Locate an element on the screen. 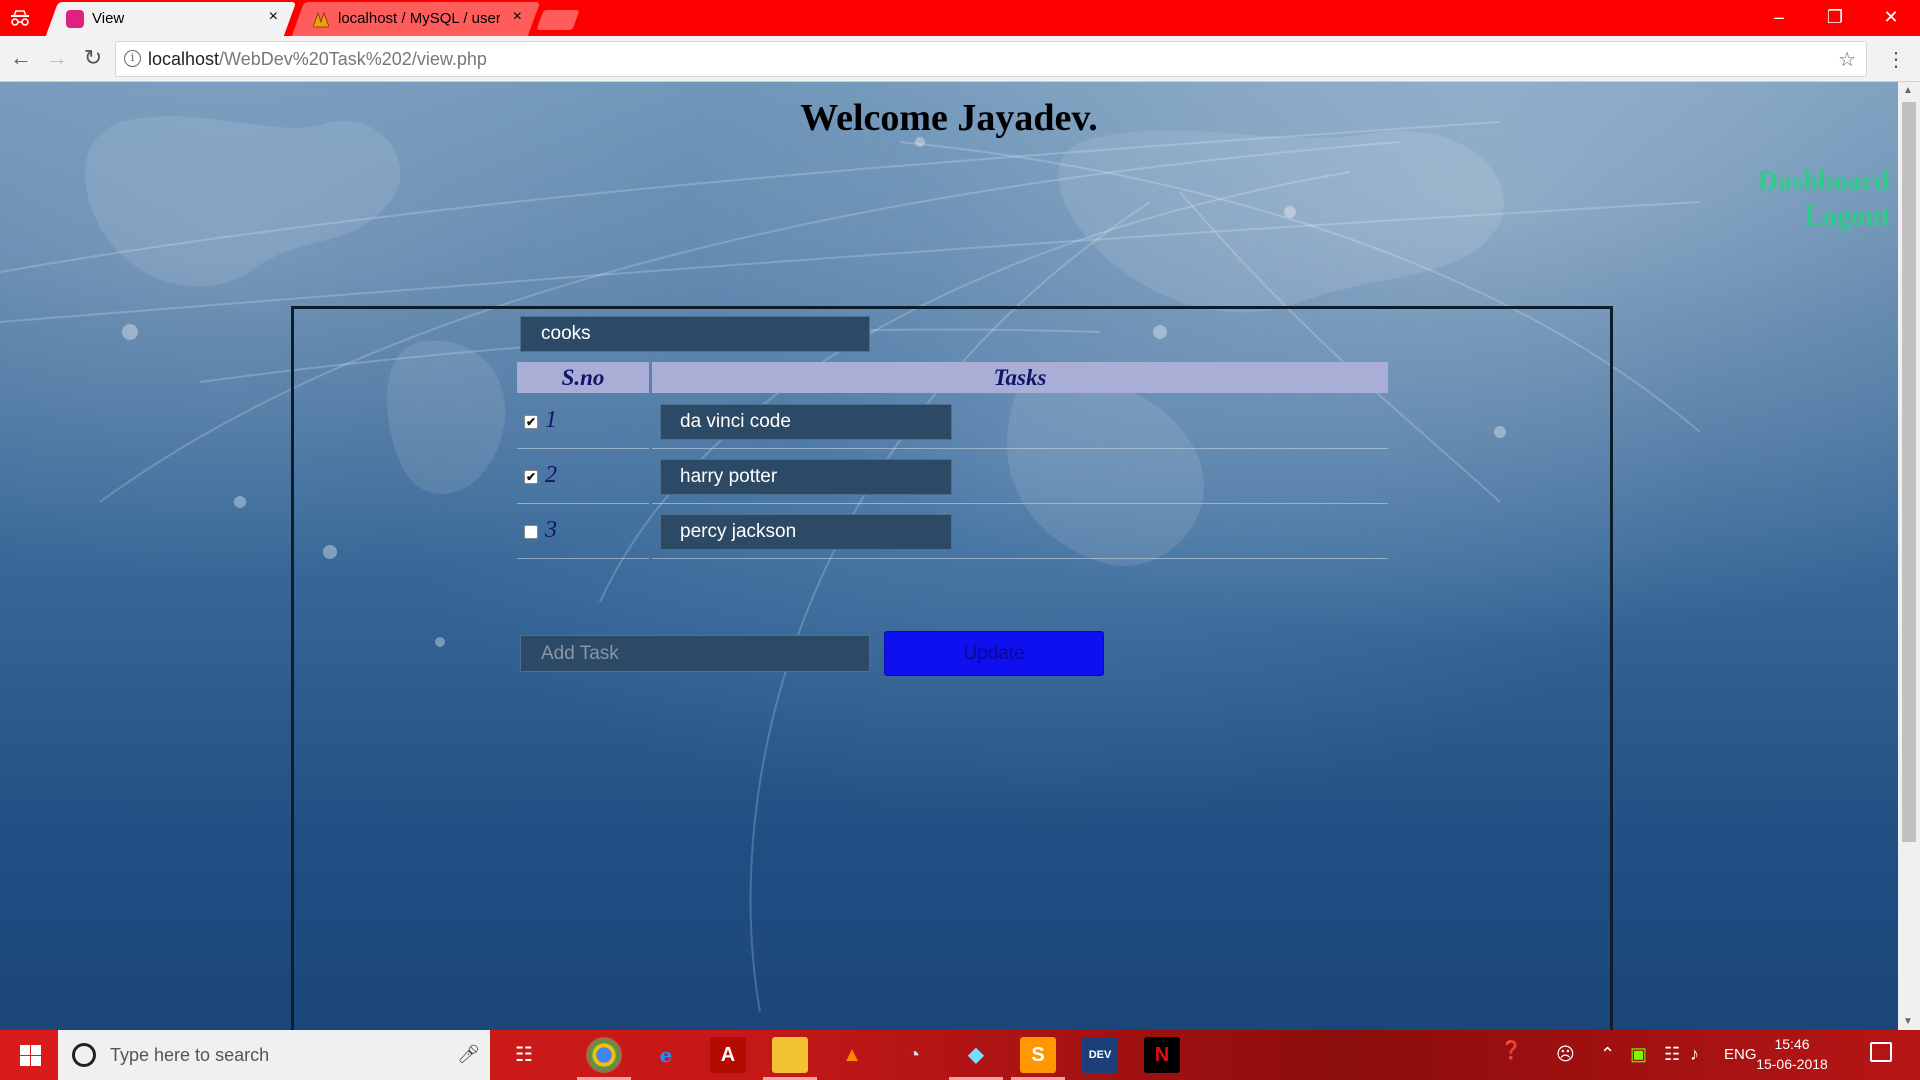 Image resolution: width=1920 pixels, height=1080 pixels. vlc-icon: ▲ is located at coordinates (852, 1055).